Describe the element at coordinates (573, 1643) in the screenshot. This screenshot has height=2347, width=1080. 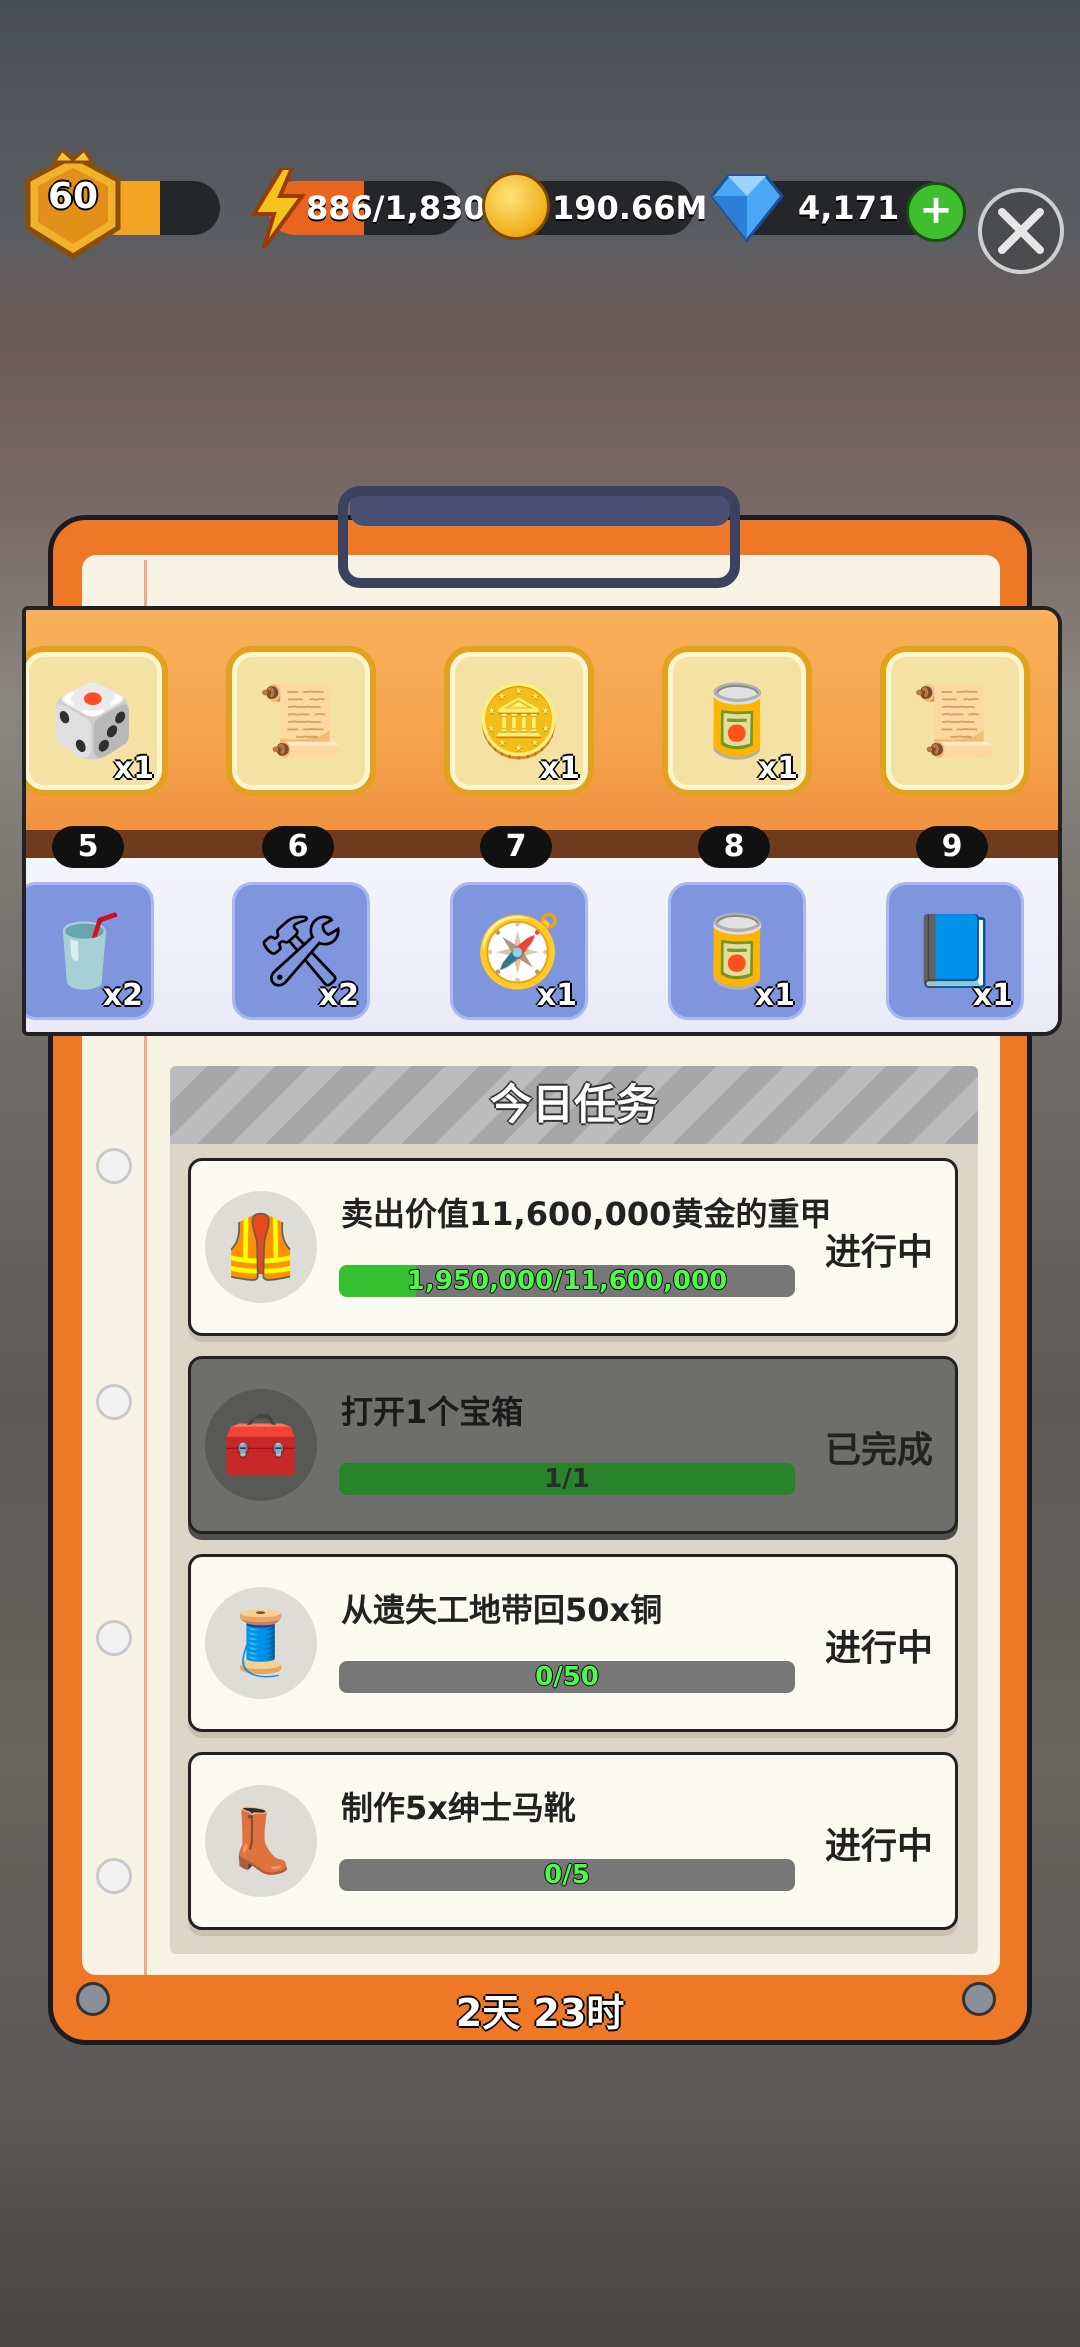
I see `task-card: 🧵 从遗失工地带回50x铜 0/50 进行中` at that location.